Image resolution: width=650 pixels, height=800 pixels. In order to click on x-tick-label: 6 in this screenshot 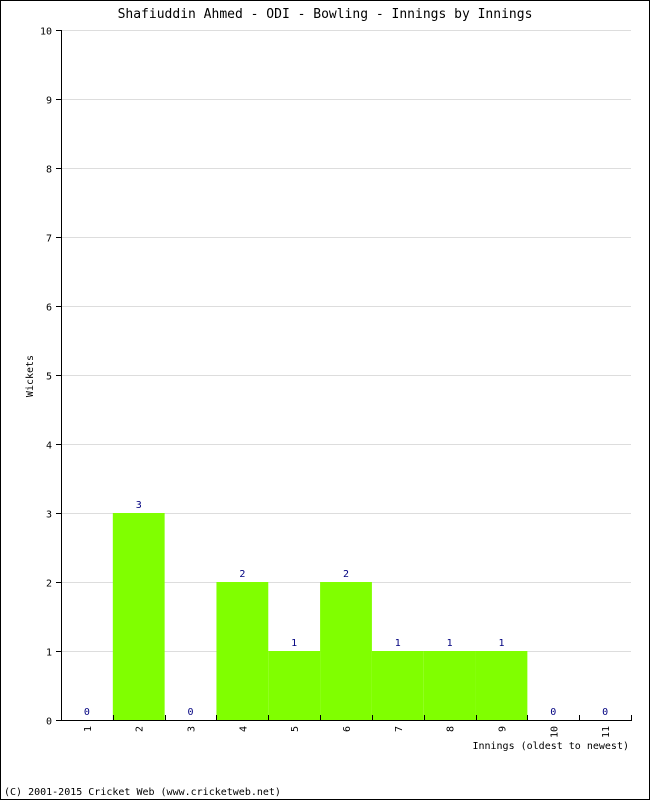, I will do `click(347, 729)`.